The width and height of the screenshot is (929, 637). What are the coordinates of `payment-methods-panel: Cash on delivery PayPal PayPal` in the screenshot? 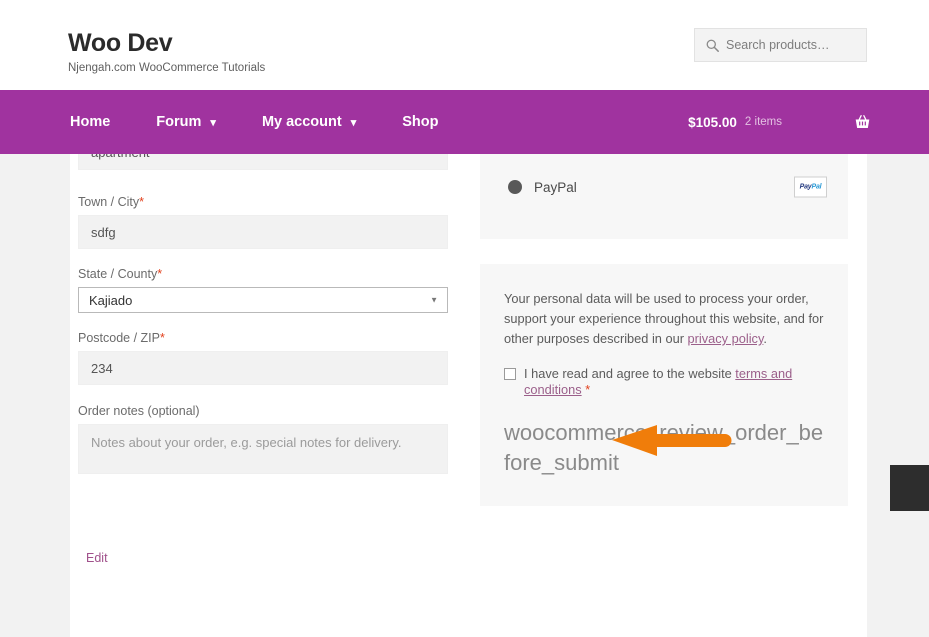 It's located at (664, 196).